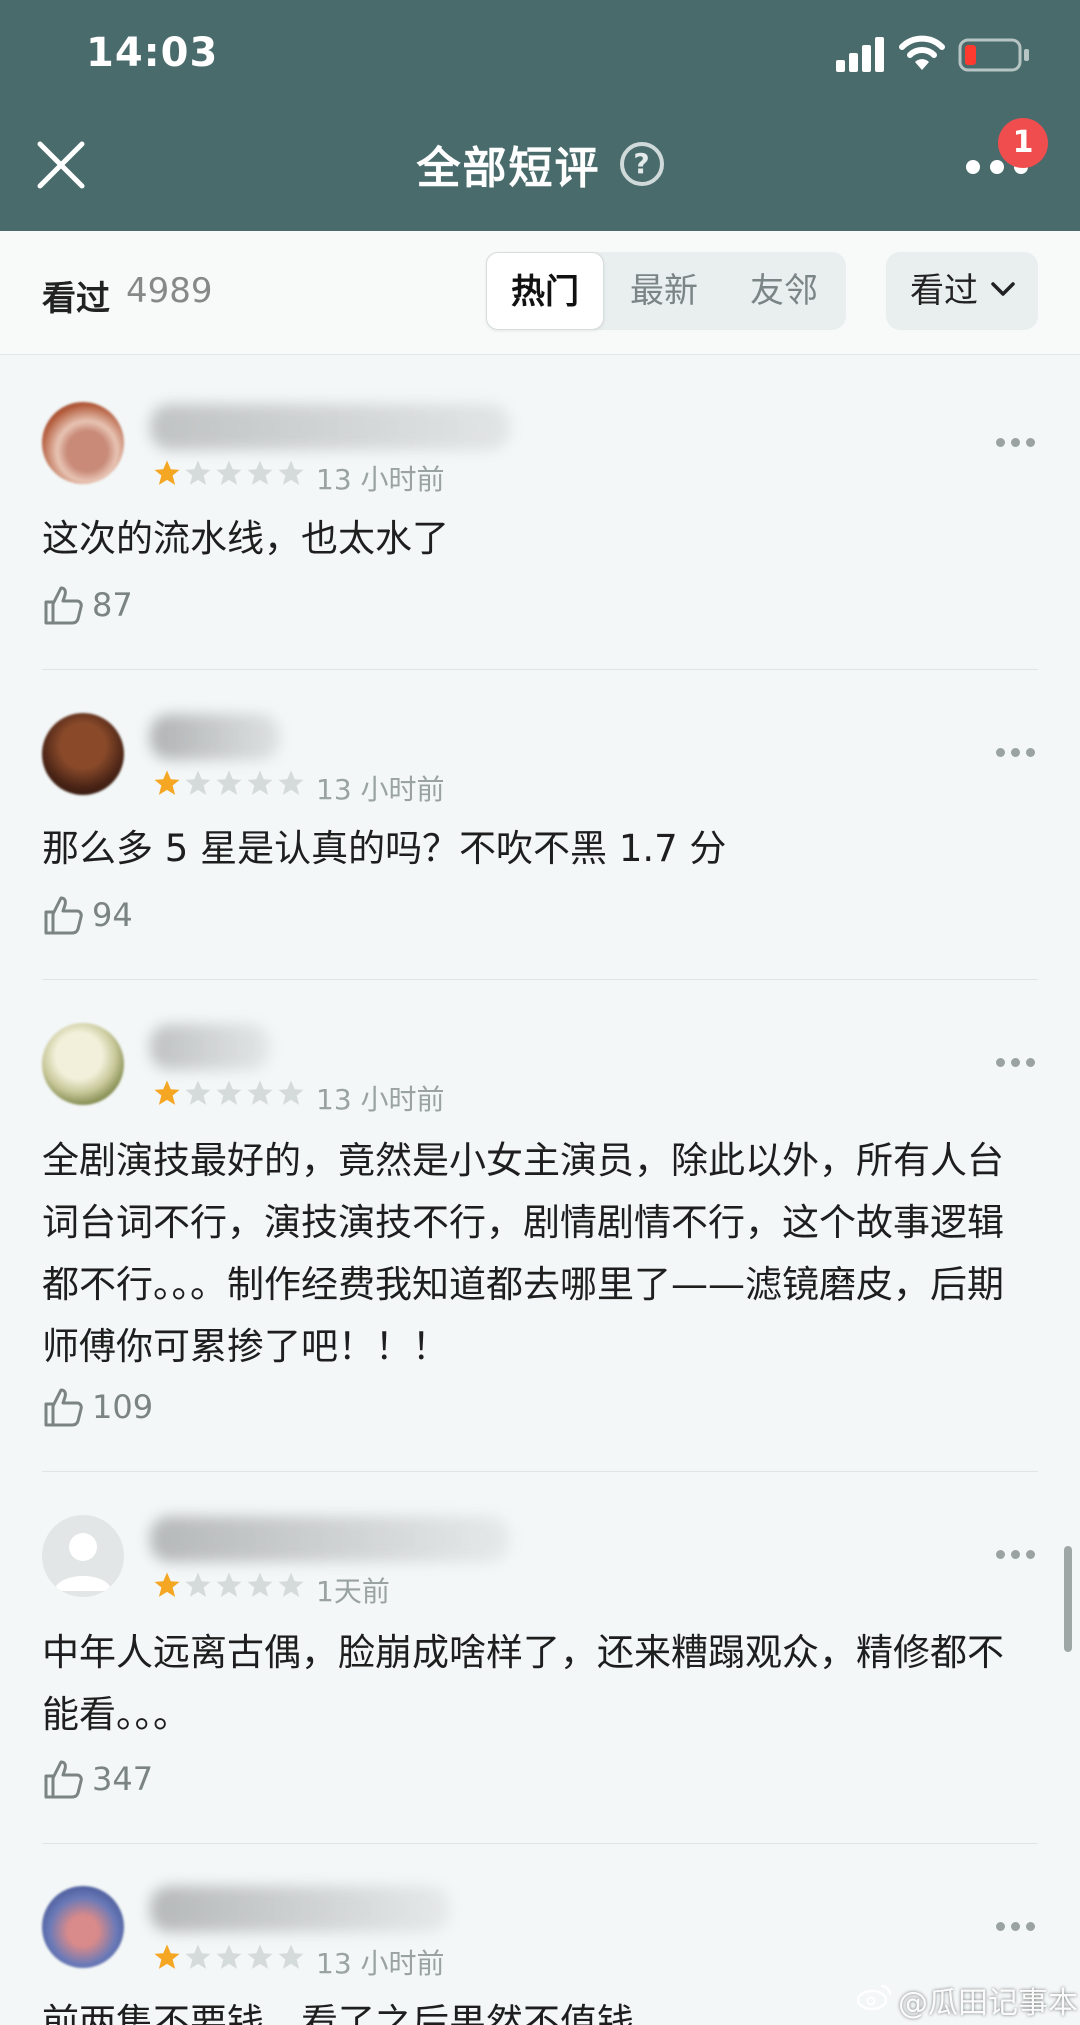 This screenshot has height=2025, width=1080. What do you see at coordinates (922, 52) in the screenshot?
I see `wifi-icon` at bounding box center [922, 52].